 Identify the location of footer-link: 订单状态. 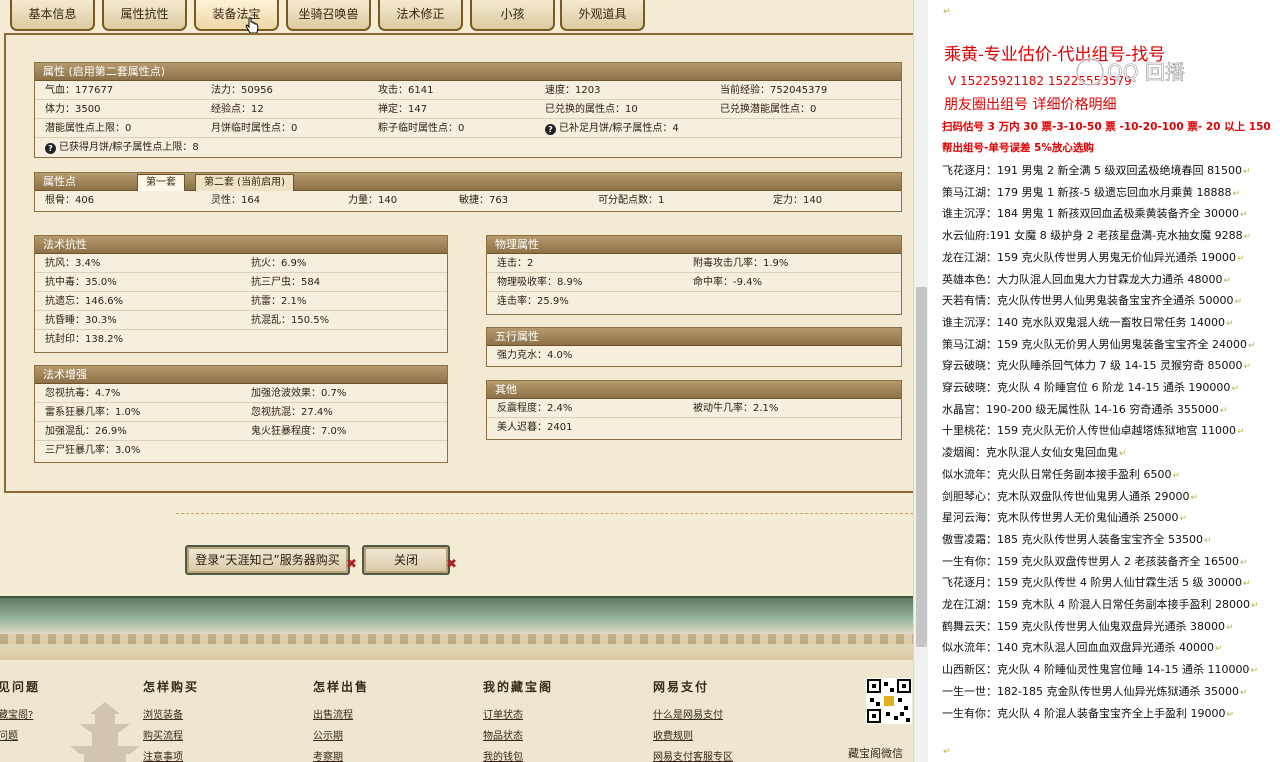
(518, 715).